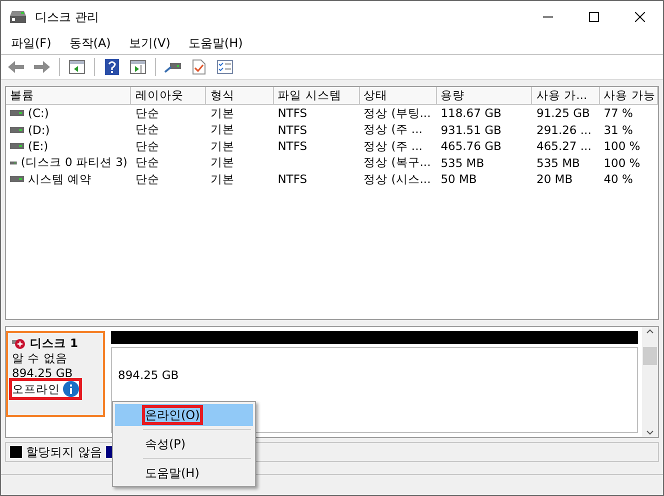 This screenshot has width=664, height=496. What do you see at coordinates (71, 389) in the screenshot?
I see `info-icon` at bounding box center [71, 389].